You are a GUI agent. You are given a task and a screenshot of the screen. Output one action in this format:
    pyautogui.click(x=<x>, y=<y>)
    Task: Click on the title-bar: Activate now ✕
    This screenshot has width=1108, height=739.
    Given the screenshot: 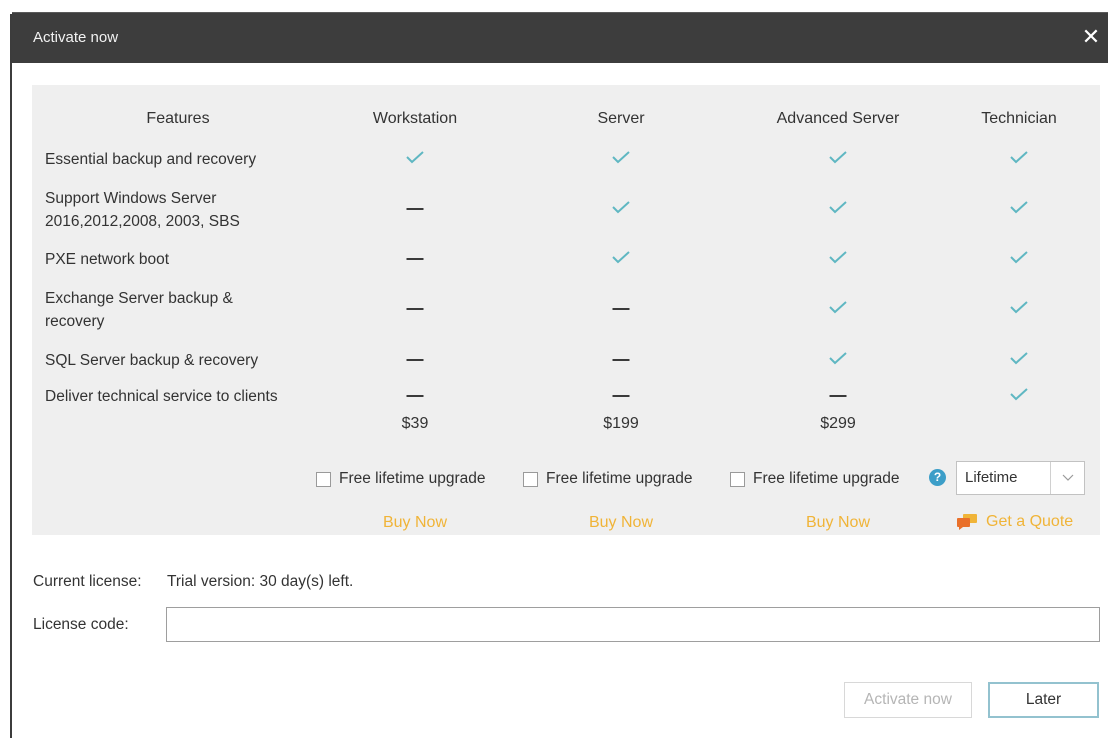 What is the action you would take?
    pyautogui.click(x=560, y=38)
    